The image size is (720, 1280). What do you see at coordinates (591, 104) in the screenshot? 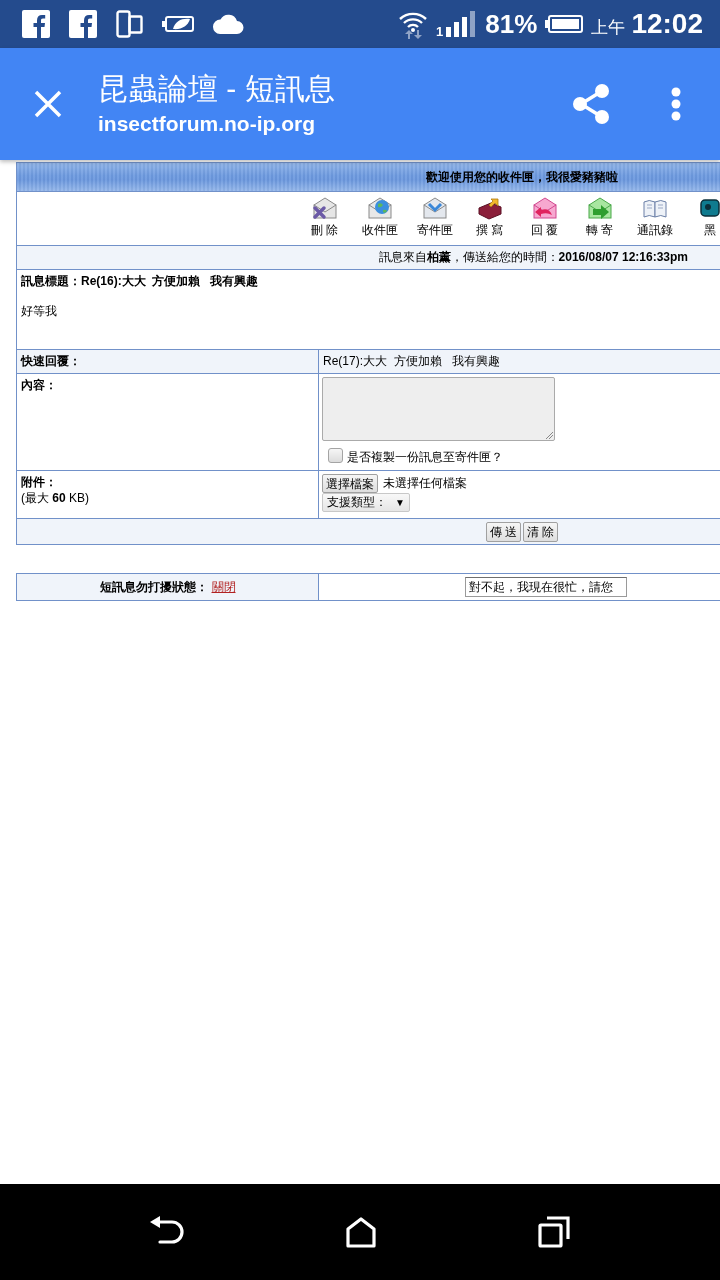
I see `share-icon` at bounding box center [591, 104].